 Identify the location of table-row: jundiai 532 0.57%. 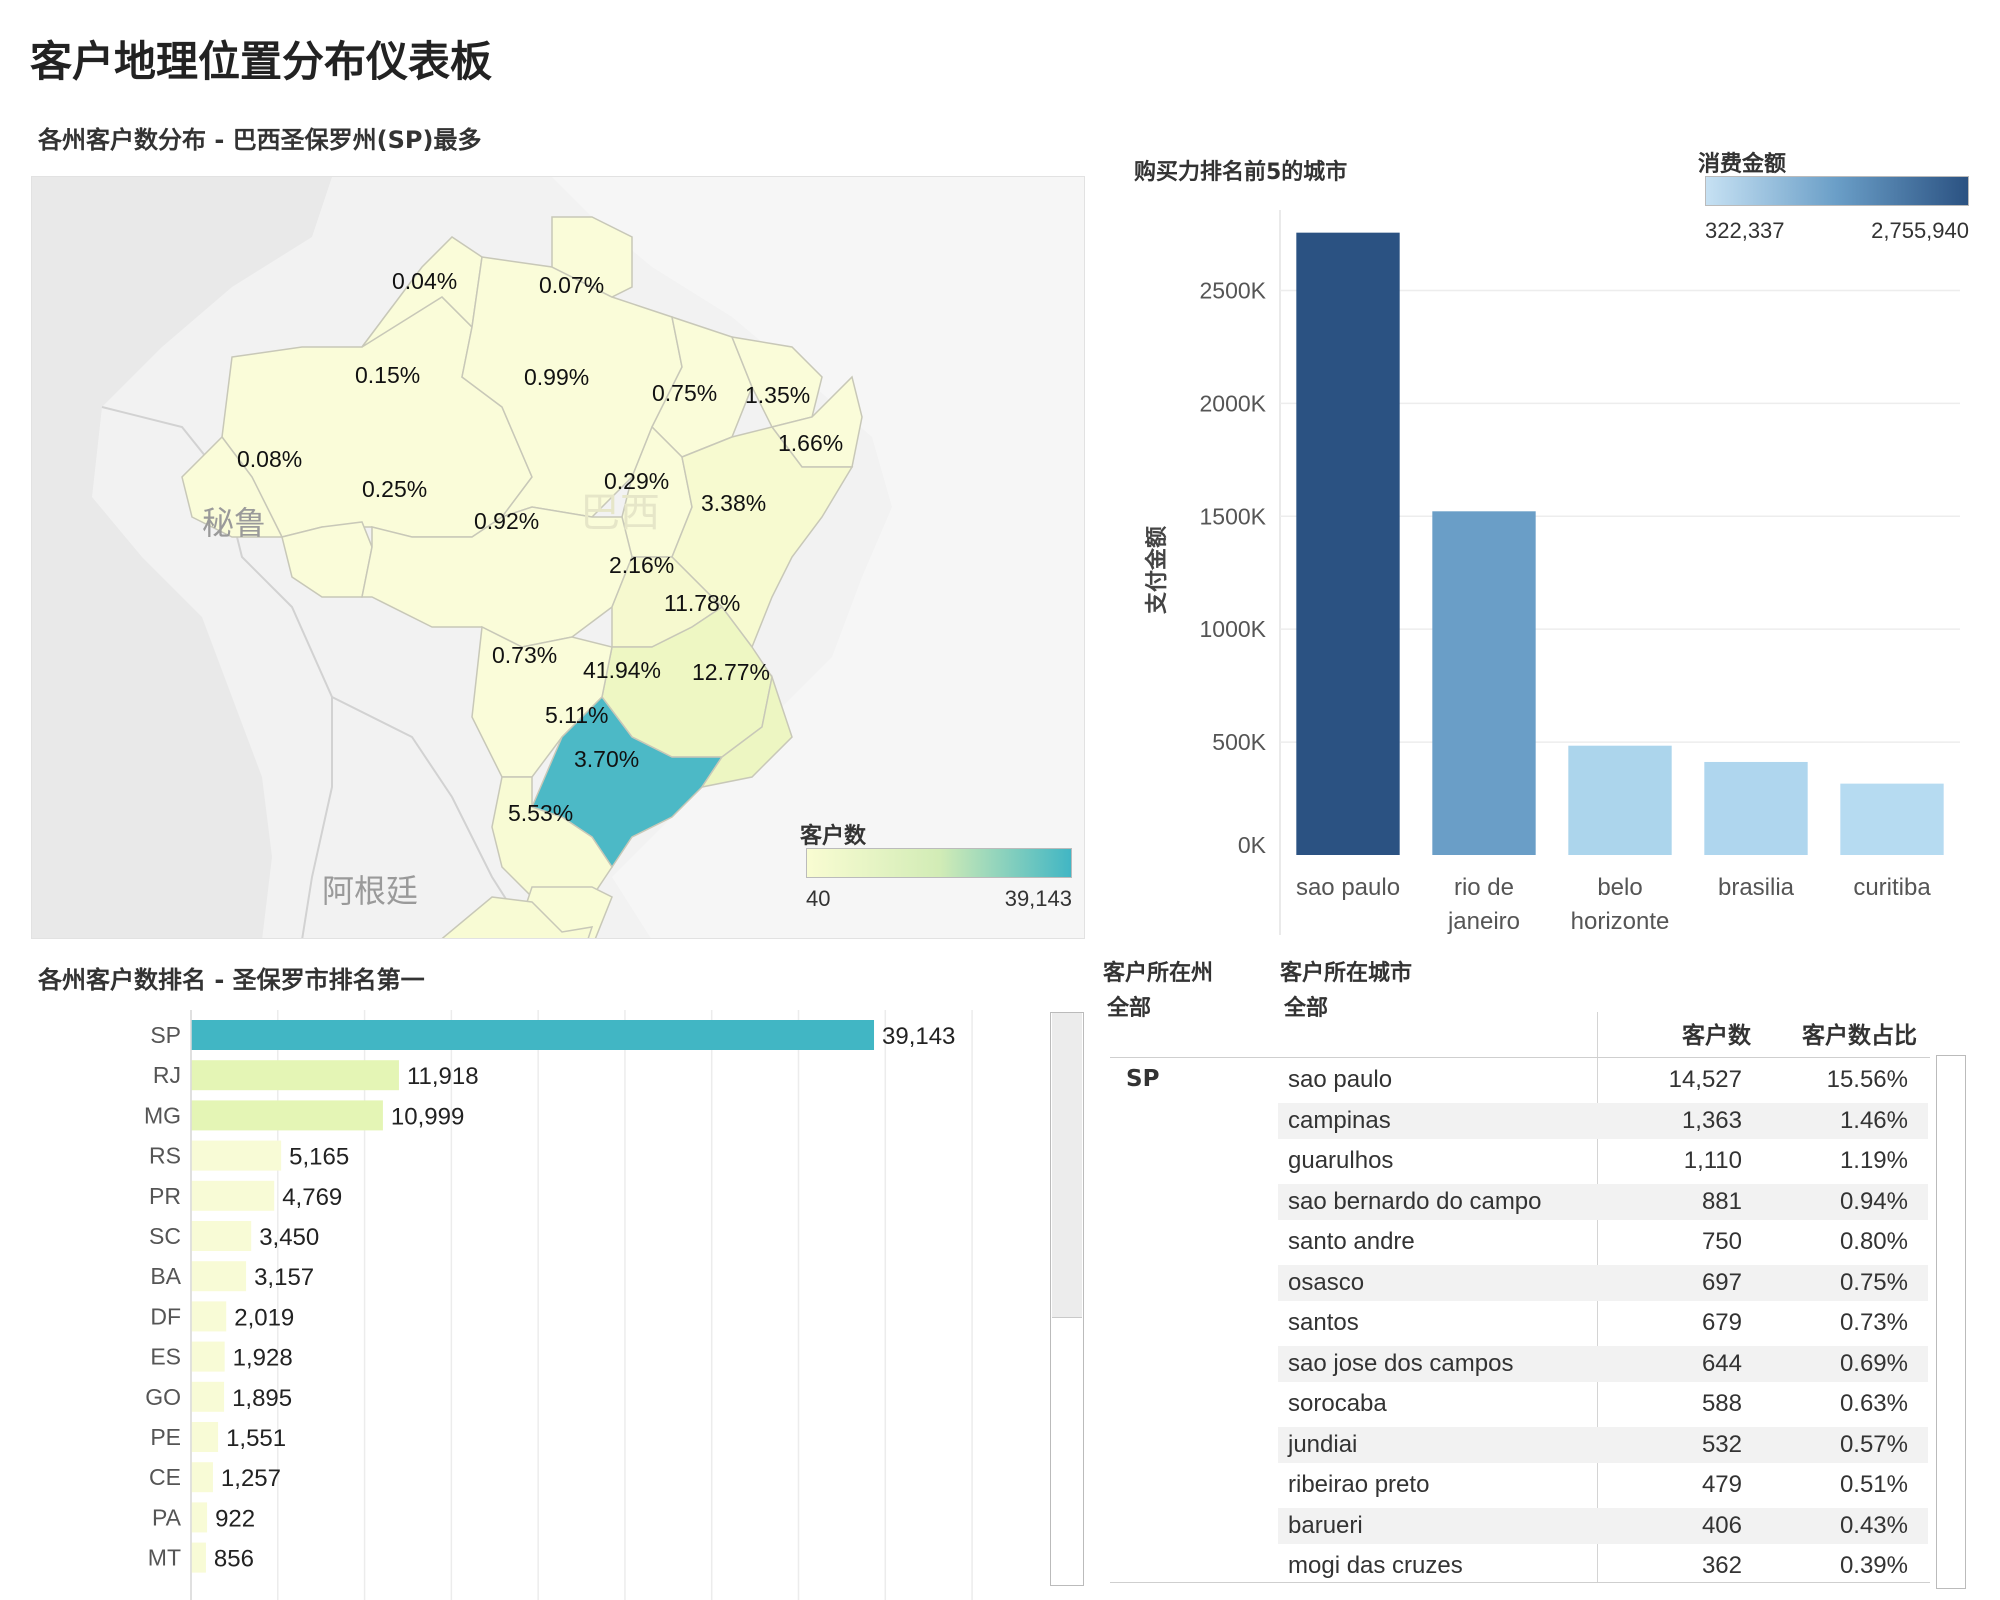
(1520, 1445).